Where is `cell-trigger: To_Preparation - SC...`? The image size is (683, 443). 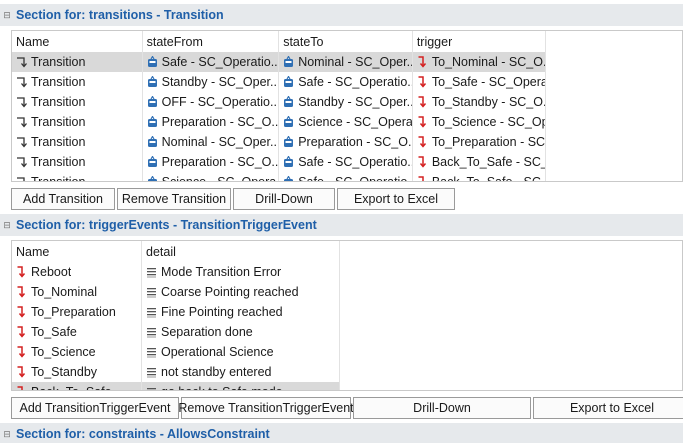
cell-trigger: To_Preparation - SC... is located at coordinates (480, 142).